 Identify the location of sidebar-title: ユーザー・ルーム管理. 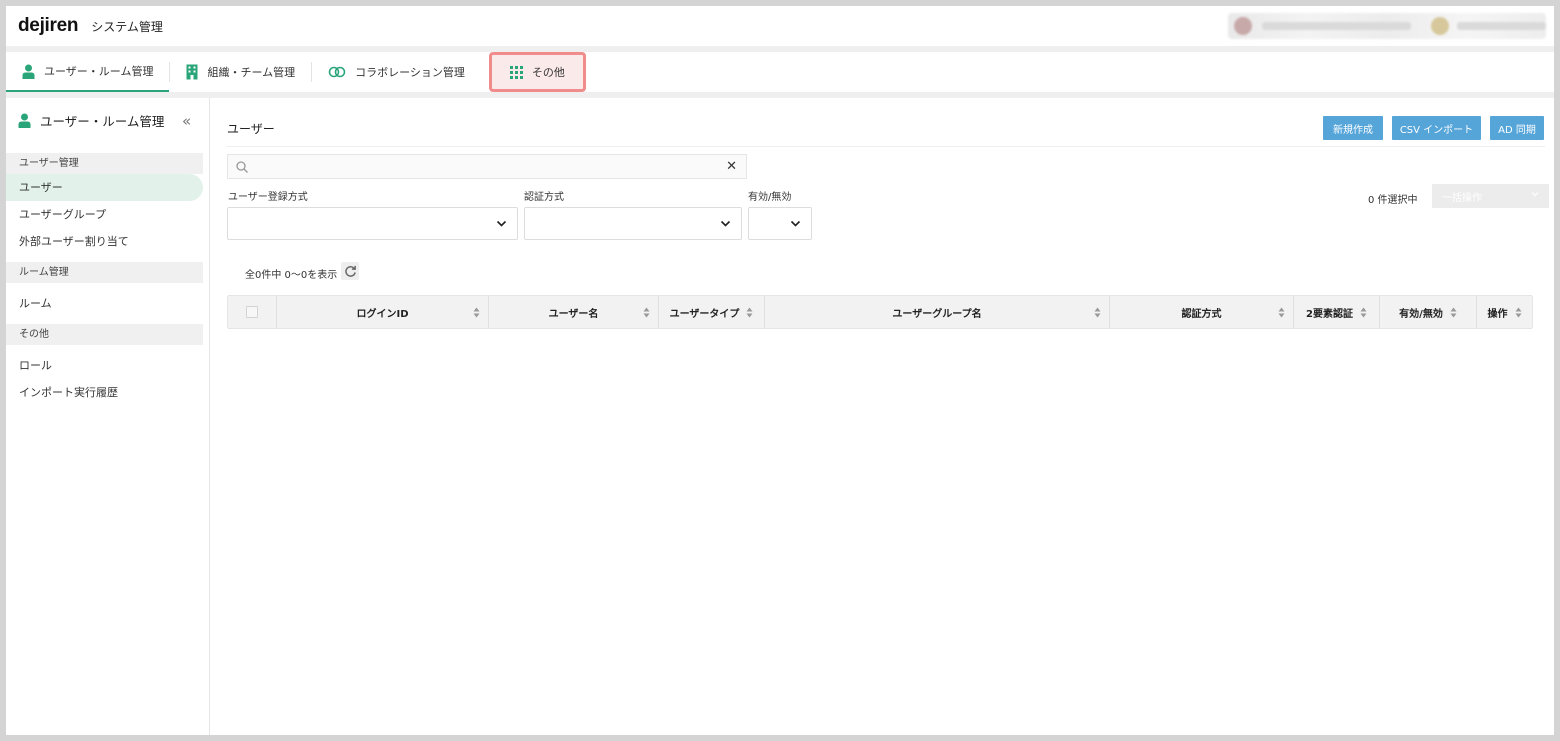
(102, 121).